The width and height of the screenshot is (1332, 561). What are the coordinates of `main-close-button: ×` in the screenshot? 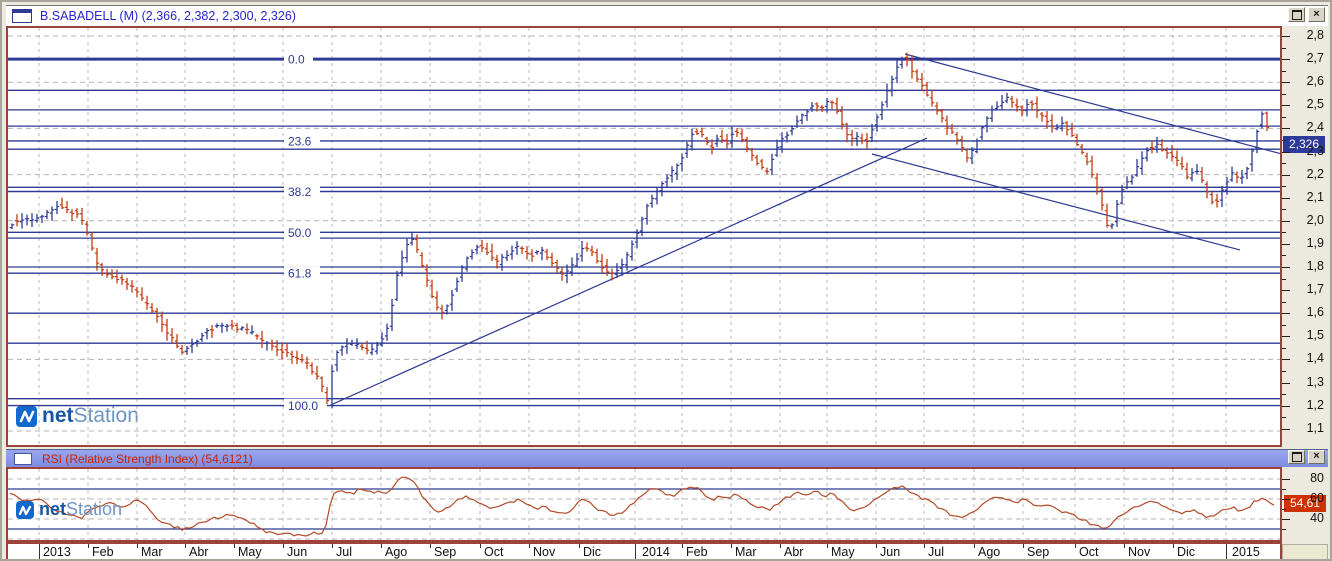 It's located at (1316, 14).